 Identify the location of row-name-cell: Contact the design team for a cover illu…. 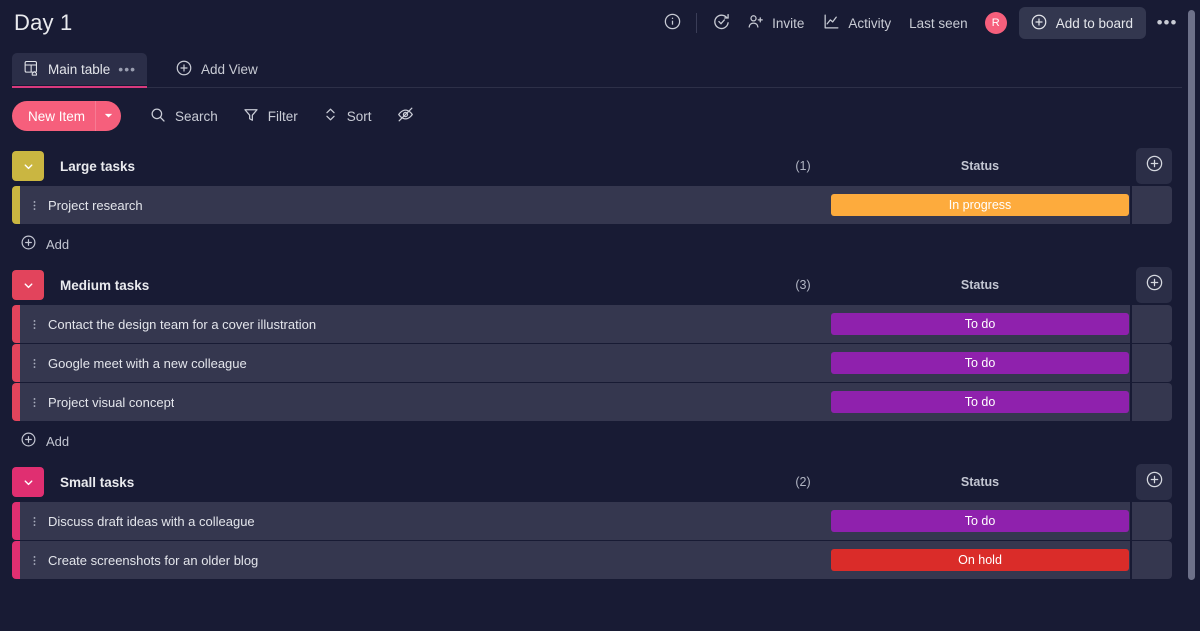
(426, 324).